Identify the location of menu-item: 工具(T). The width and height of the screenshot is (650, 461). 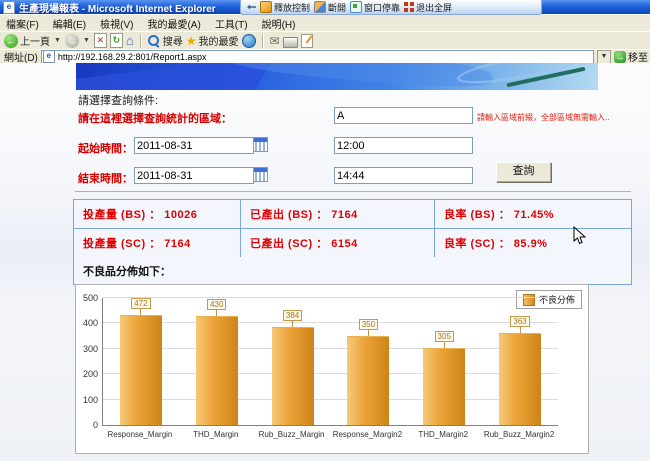
(231, 23).